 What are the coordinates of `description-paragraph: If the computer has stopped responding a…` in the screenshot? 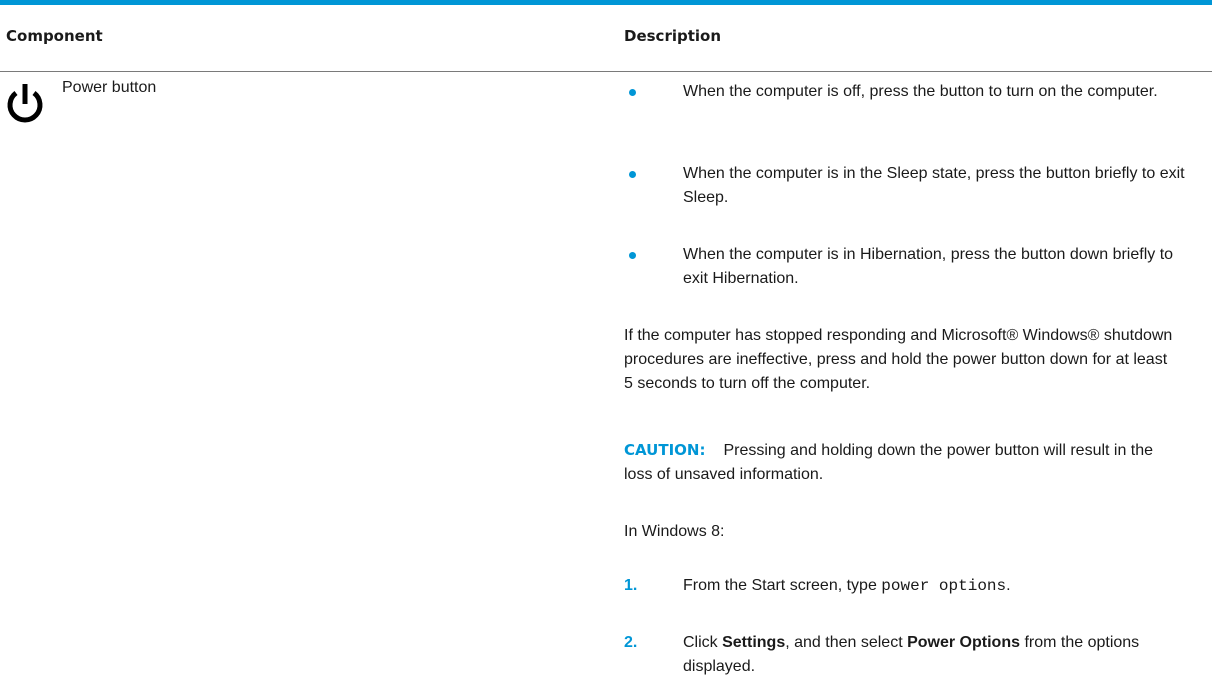 It's located at (898, 359).